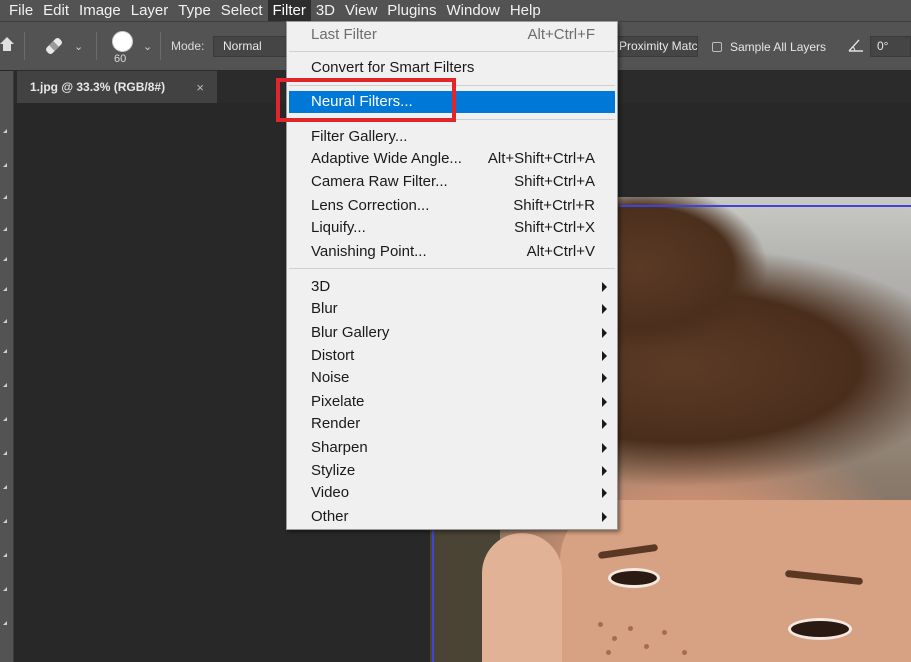  Describe the element at coordinates (452, 309) in the screenshot. I see `menu-item-blur: Blur` at that location.